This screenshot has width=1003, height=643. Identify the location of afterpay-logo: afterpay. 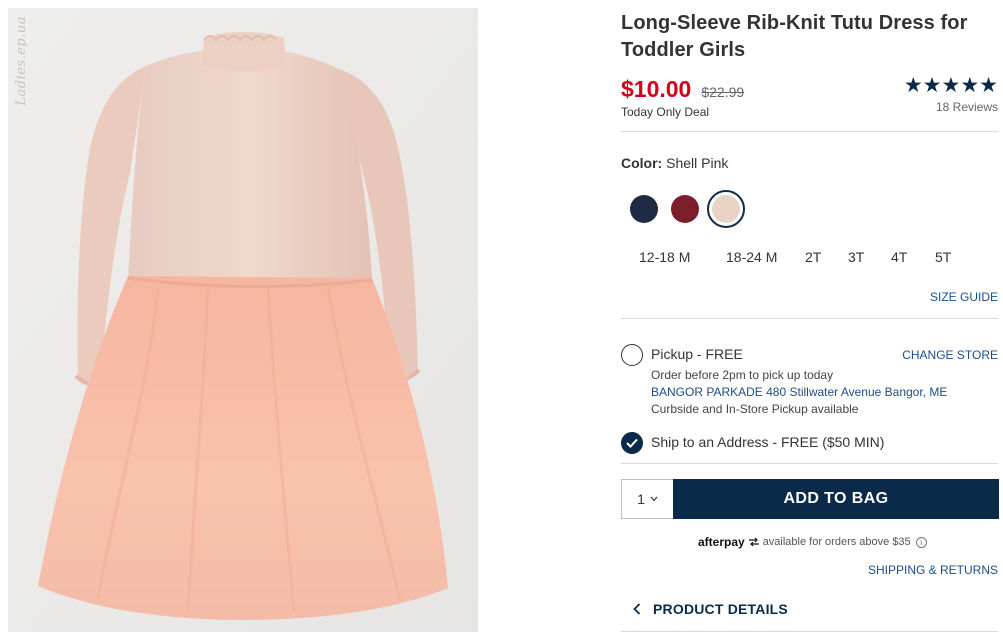
(721, 542).